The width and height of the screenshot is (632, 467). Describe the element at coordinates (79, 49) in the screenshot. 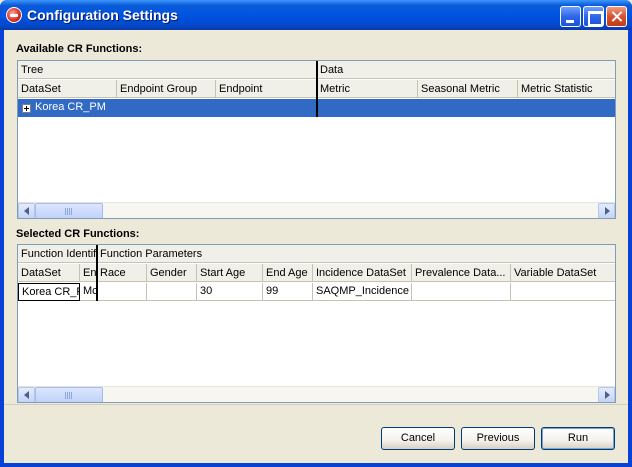

I see `available-cr-functions-label: Available CR Functions:` at that location.